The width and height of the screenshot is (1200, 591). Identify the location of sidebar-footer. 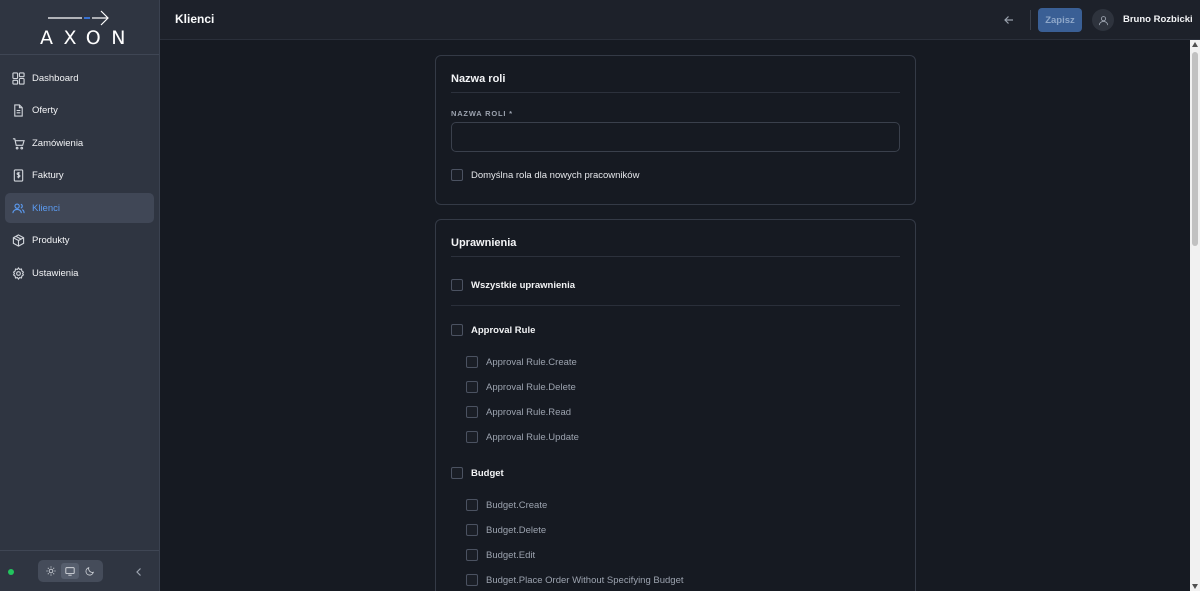
(79, 570).